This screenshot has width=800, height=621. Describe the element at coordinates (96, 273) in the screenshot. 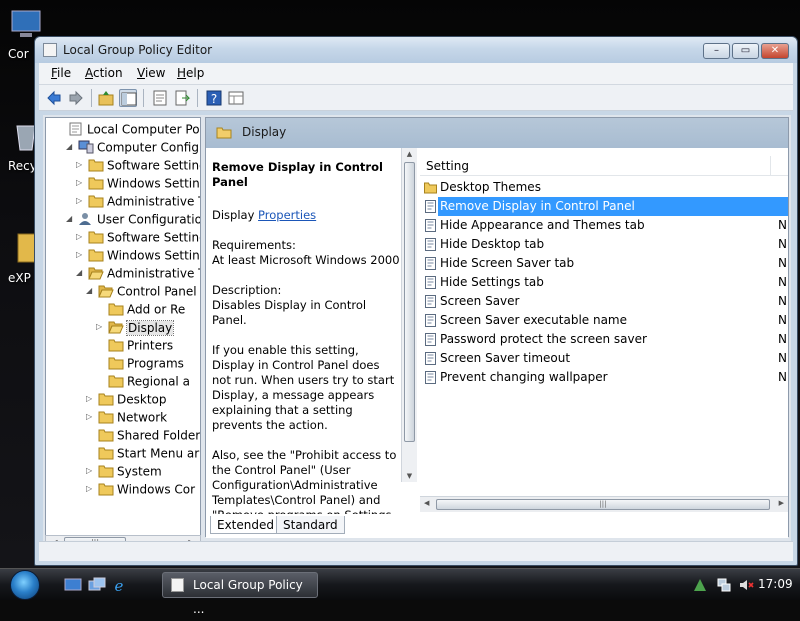

I see `folder-open-icon` at that location.